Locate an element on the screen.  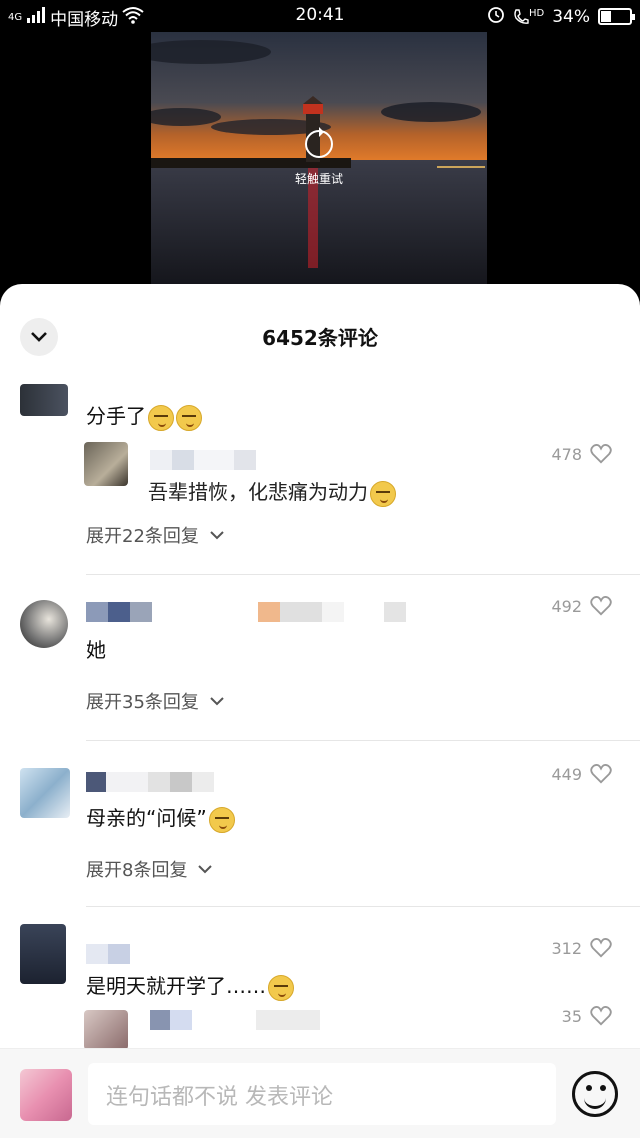
reply-likes: 35 is located at coordinates (587, 1016).